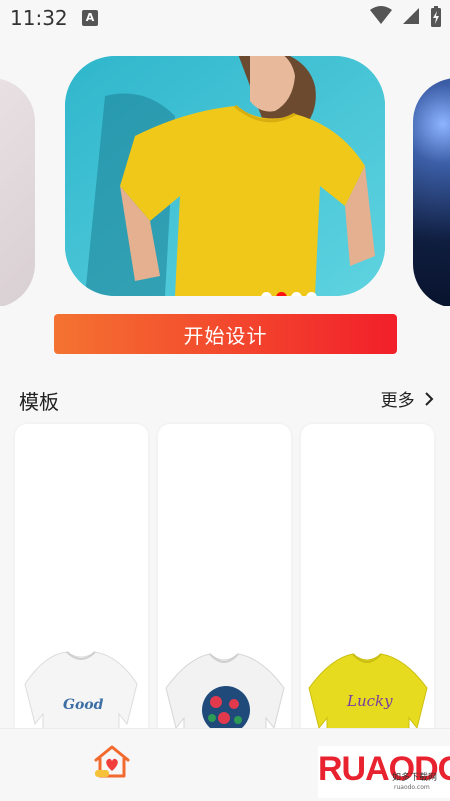 This screenshot has width=450, height=801. Describe the element at coordinates (436, 16) in the screenshot. I see `battery-icon` at that location.